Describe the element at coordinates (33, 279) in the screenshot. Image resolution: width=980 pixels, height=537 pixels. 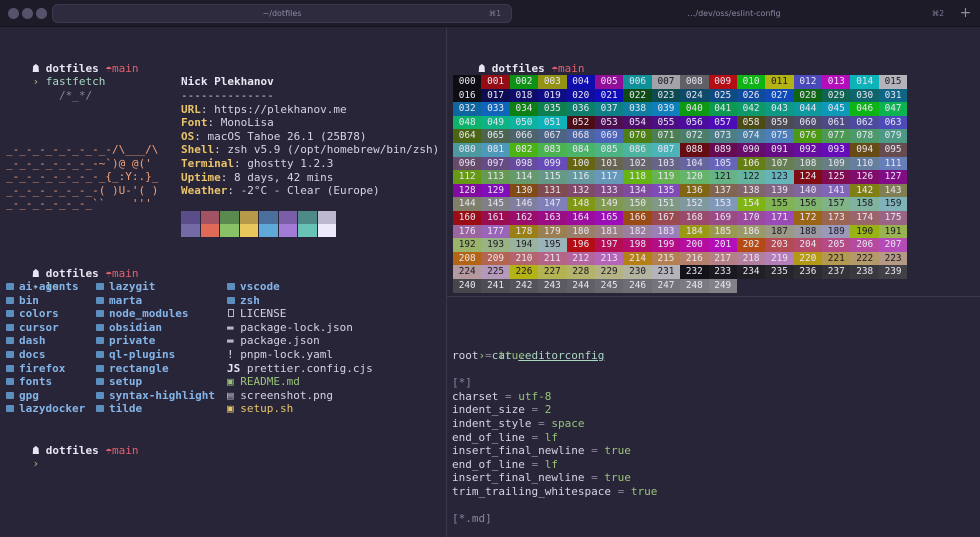
I see `command-line: › ls` at that location.